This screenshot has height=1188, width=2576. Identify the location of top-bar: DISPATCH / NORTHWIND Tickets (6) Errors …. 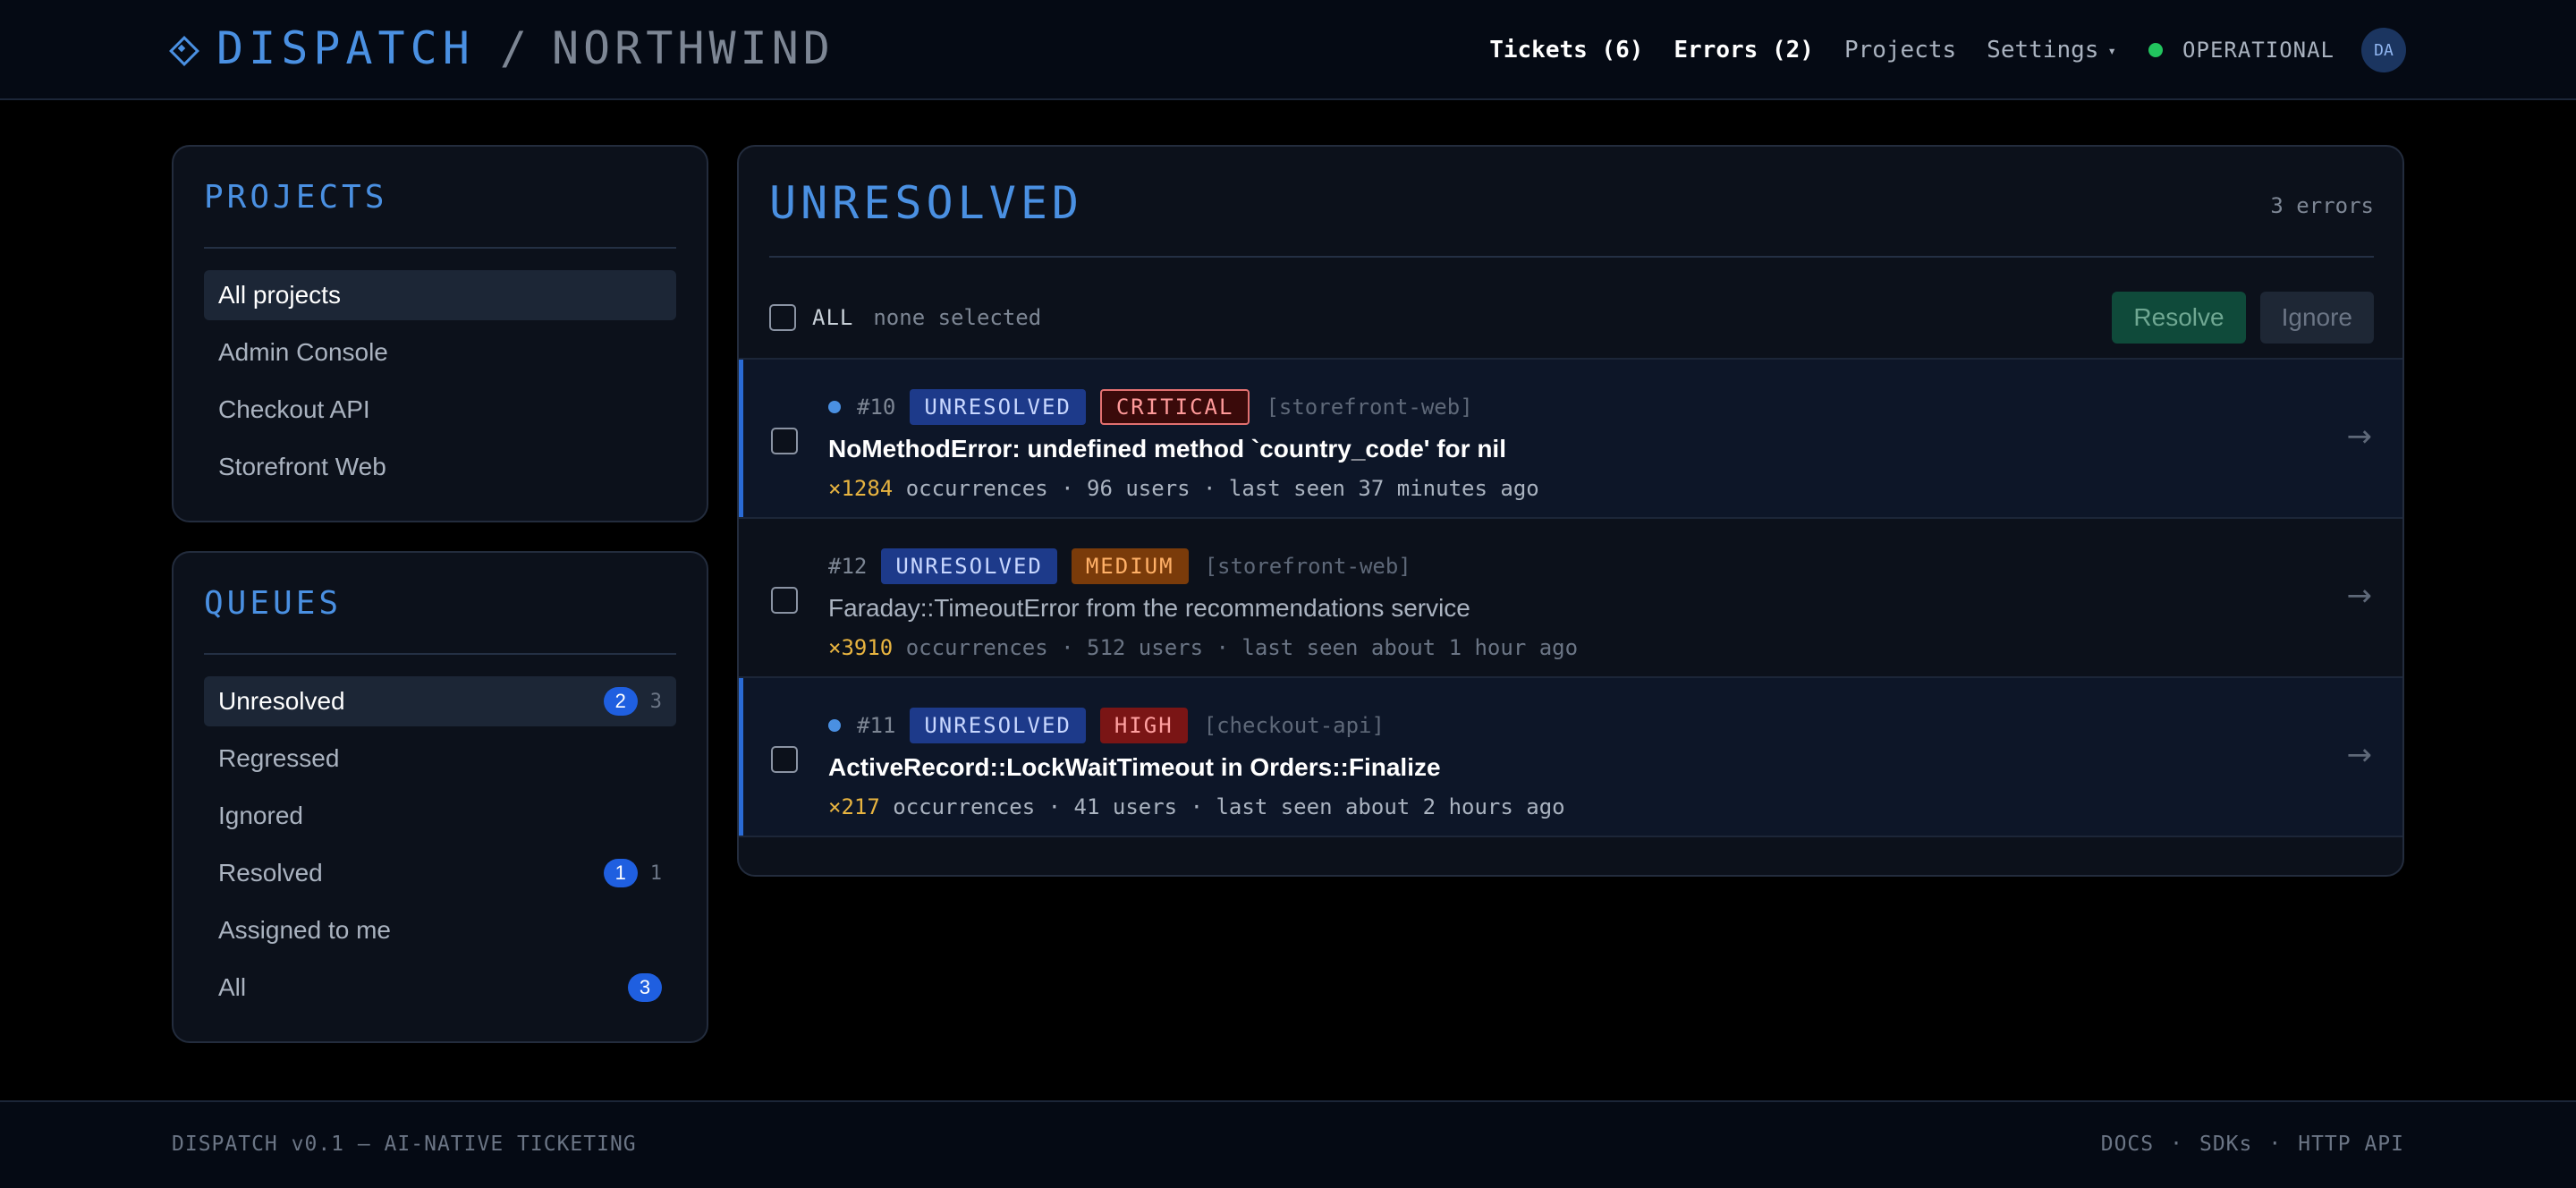
(1288, 50).